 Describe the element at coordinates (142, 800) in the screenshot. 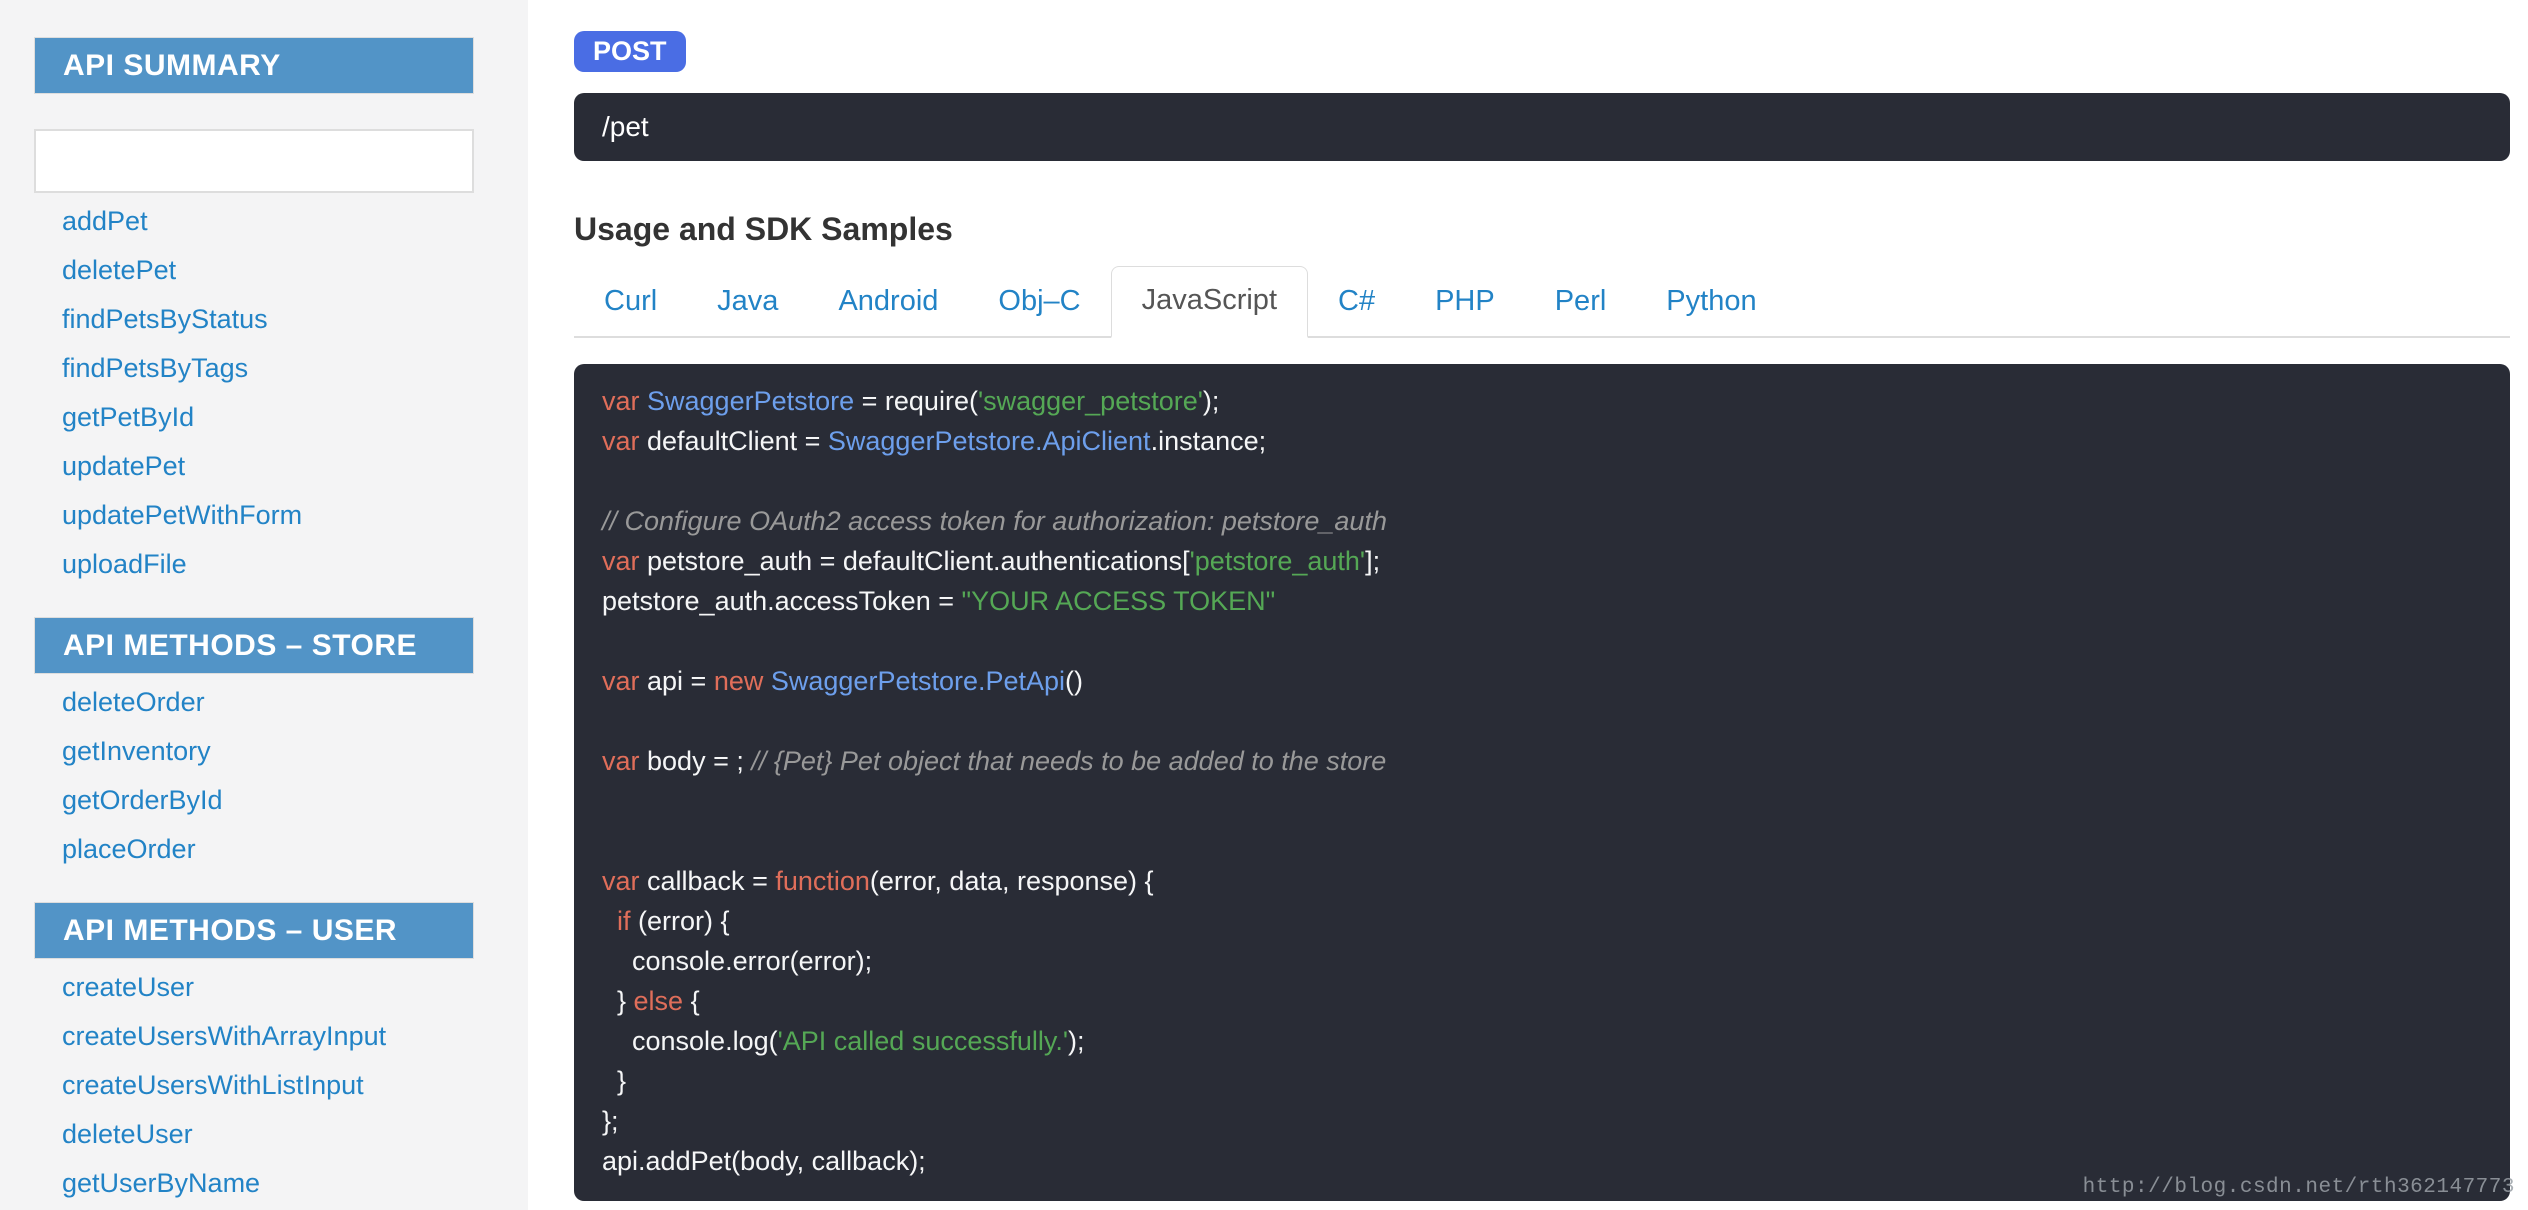

I see `sidebar-item-getOrderById: getOrderById` at that location.